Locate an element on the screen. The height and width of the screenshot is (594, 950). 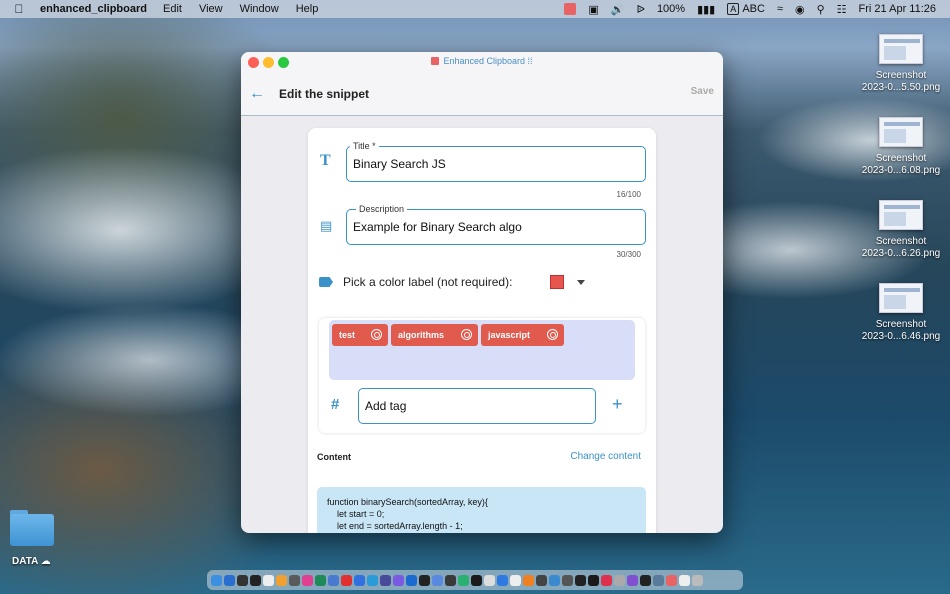
title-input: Binary Search JS is located at coordinates (496, 164).